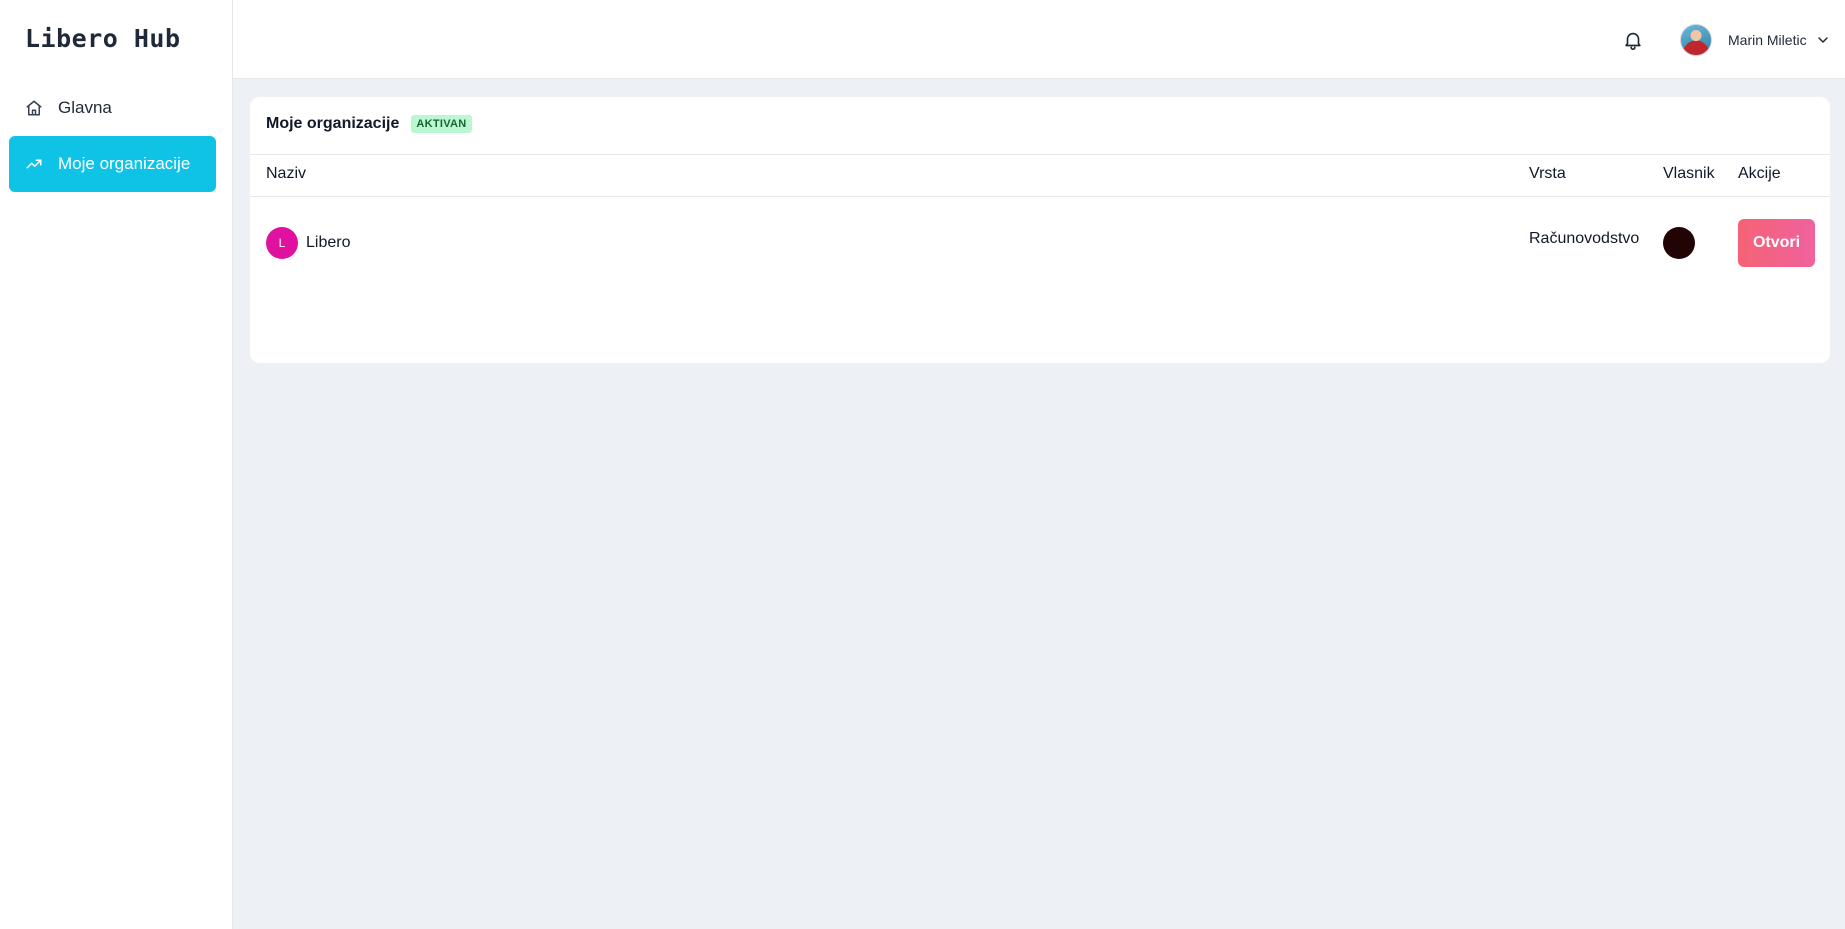  What do you see at coordinates (1039, 39) in the screenshot?
I see `top-header` at bounding box center [1039, 39].